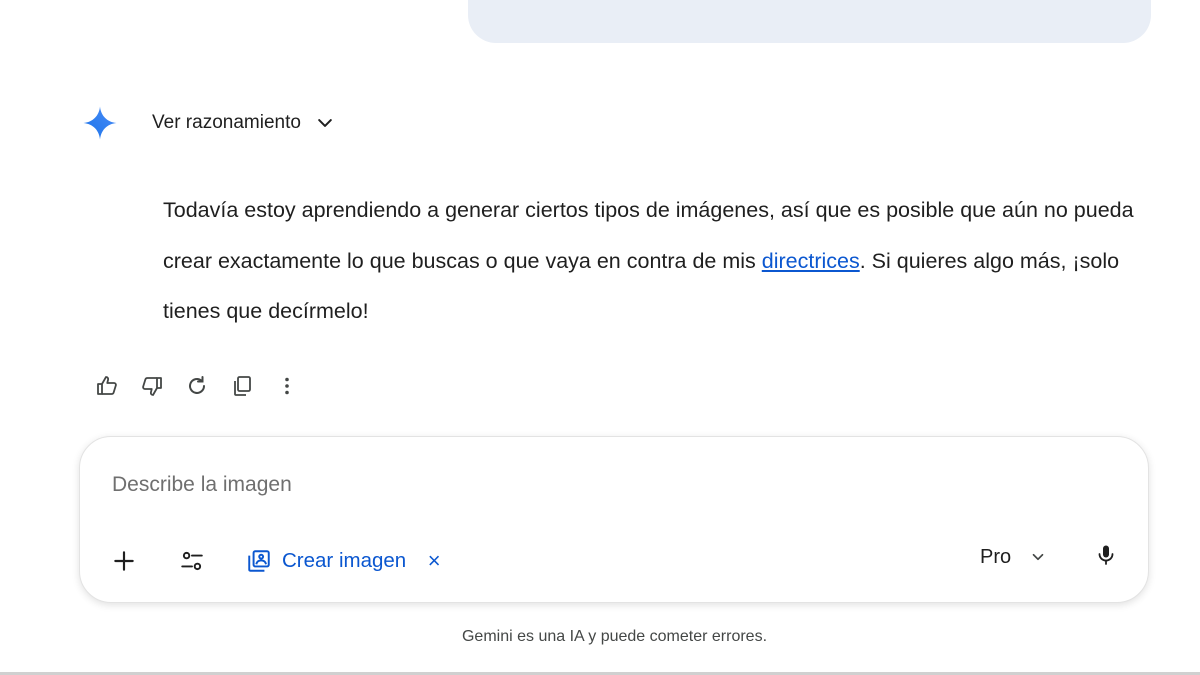  I want to click on copy-icon, so click(242, 386).